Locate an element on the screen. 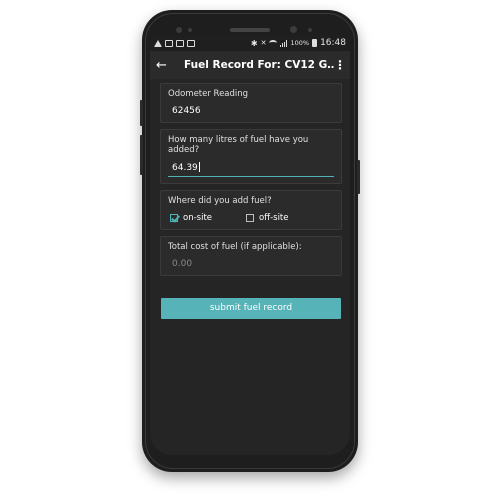  off-site-label: off-site is located at coordinates (274, 218).